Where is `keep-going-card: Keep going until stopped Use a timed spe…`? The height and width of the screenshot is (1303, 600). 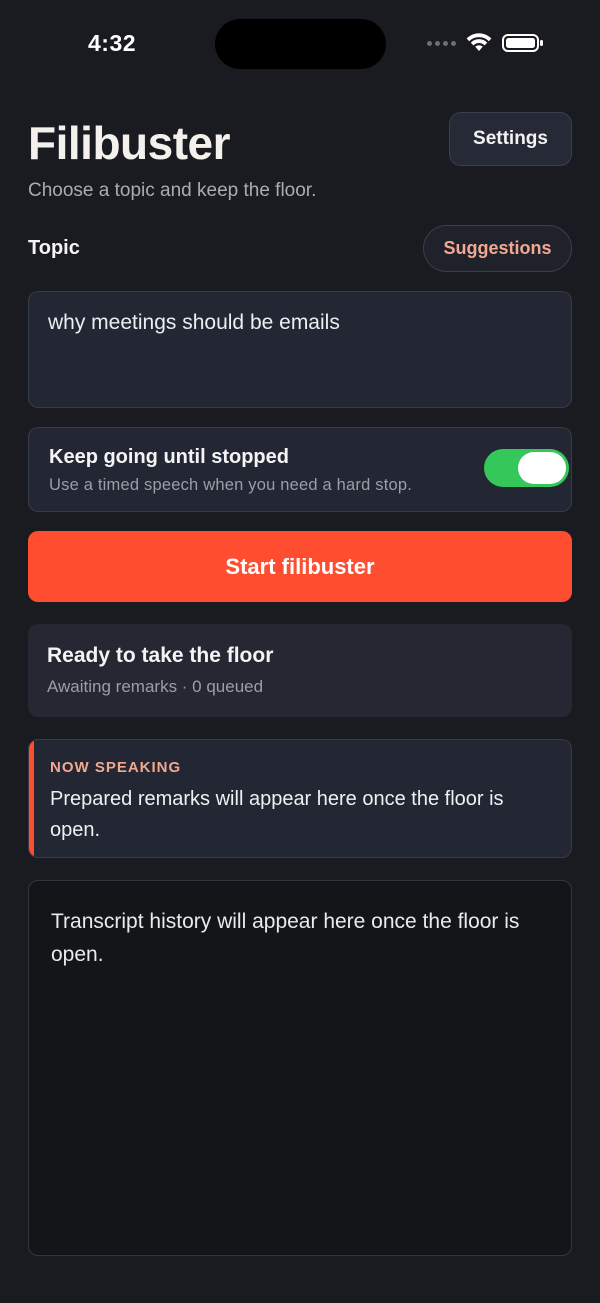 keep-going-card: Keep going until stopped Use a timed spe… is located at coordinates (300, 469).